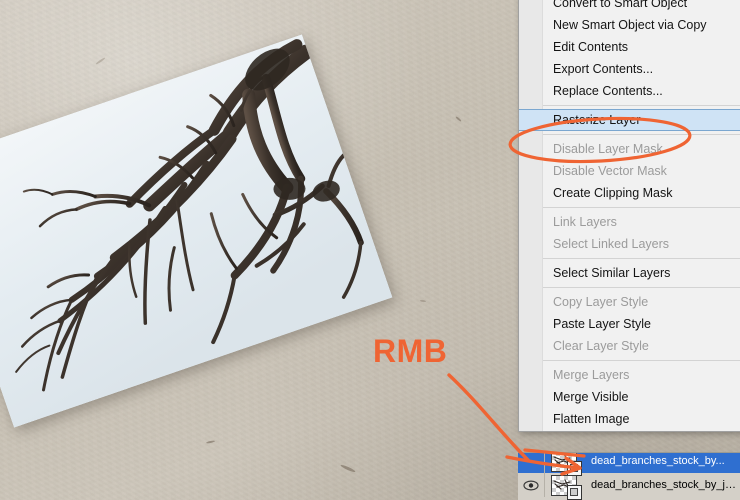 This screenshot has height=500, width=740. What do you see at coordinates (629, 273) in the screenshot?
I see `menu-item-select-similar-layers: Select Similar Layers` at bounding box center [629, 273].